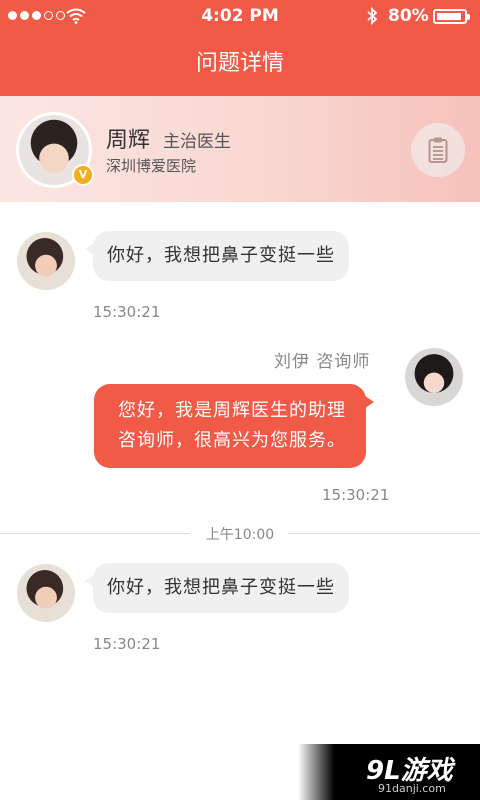 This screenshot has height=800, width=480. What do you see at coordinates (451, 16) in the screenshot?
I see `battery-icon` at bounding box center [451, 16].